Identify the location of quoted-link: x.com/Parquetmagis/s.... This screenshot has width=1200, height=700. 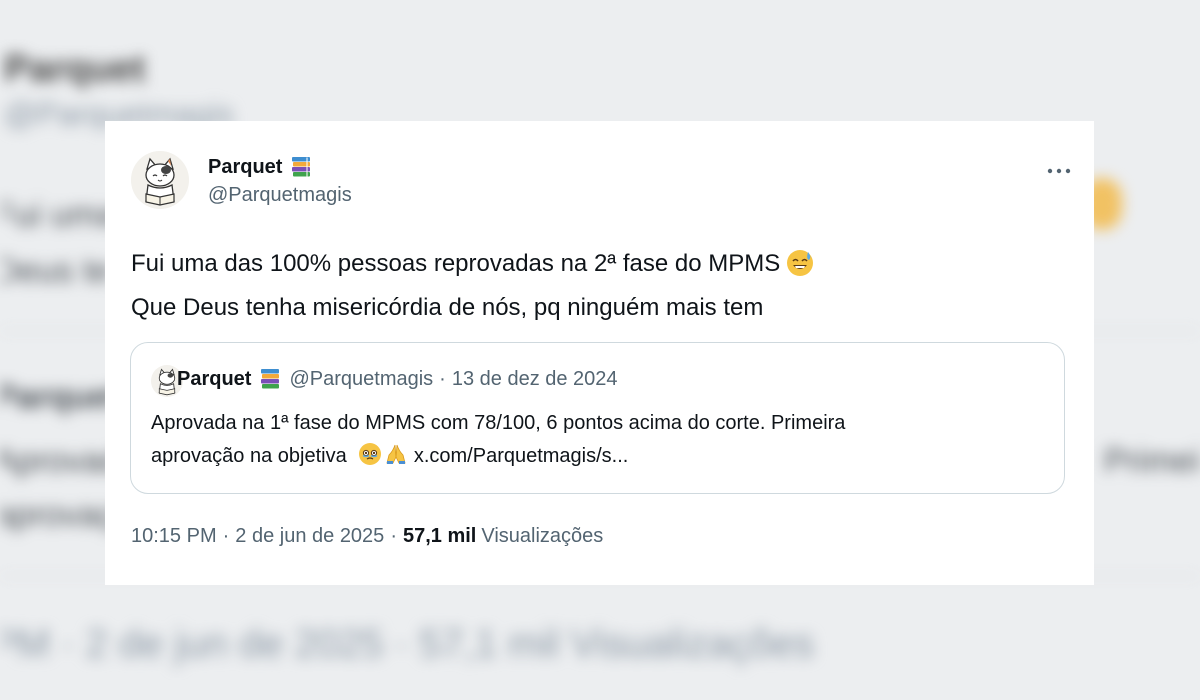
(521, 456).